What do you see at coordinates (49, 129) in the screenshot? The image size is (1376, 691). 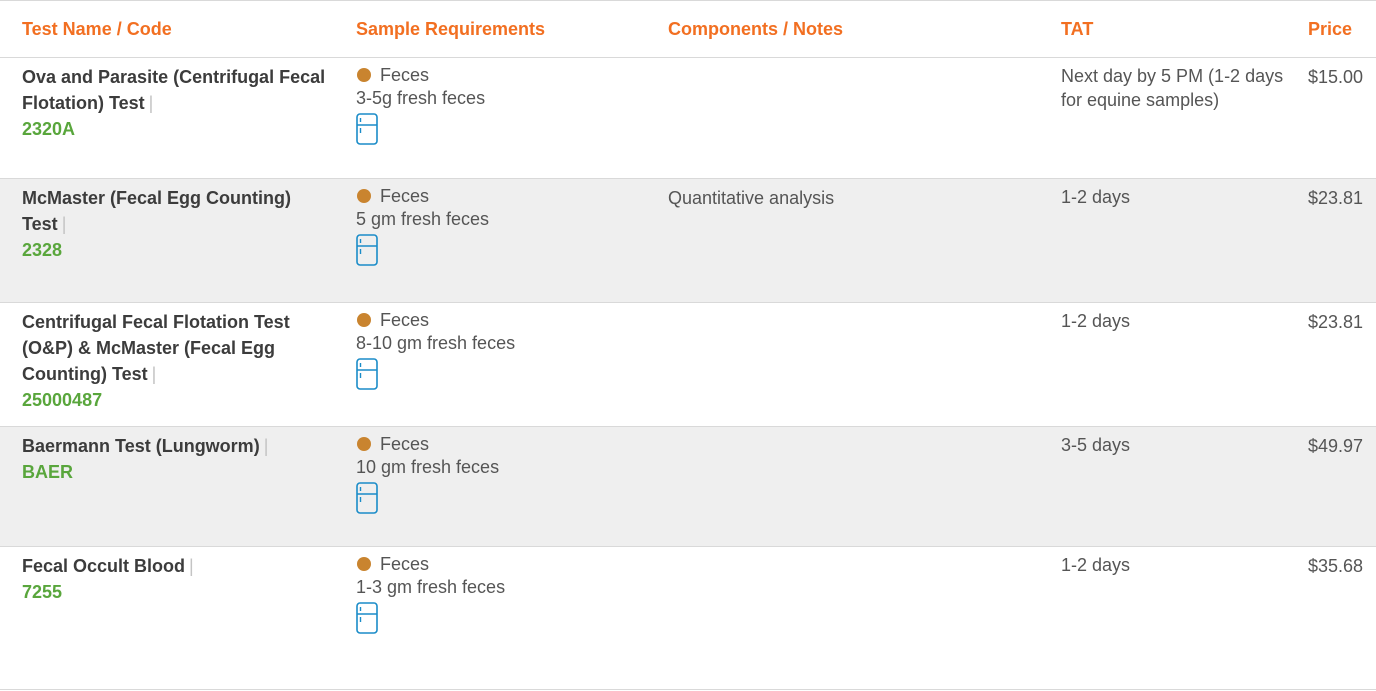 I see `test-code: 2320A` at bounding box center [49, 129].